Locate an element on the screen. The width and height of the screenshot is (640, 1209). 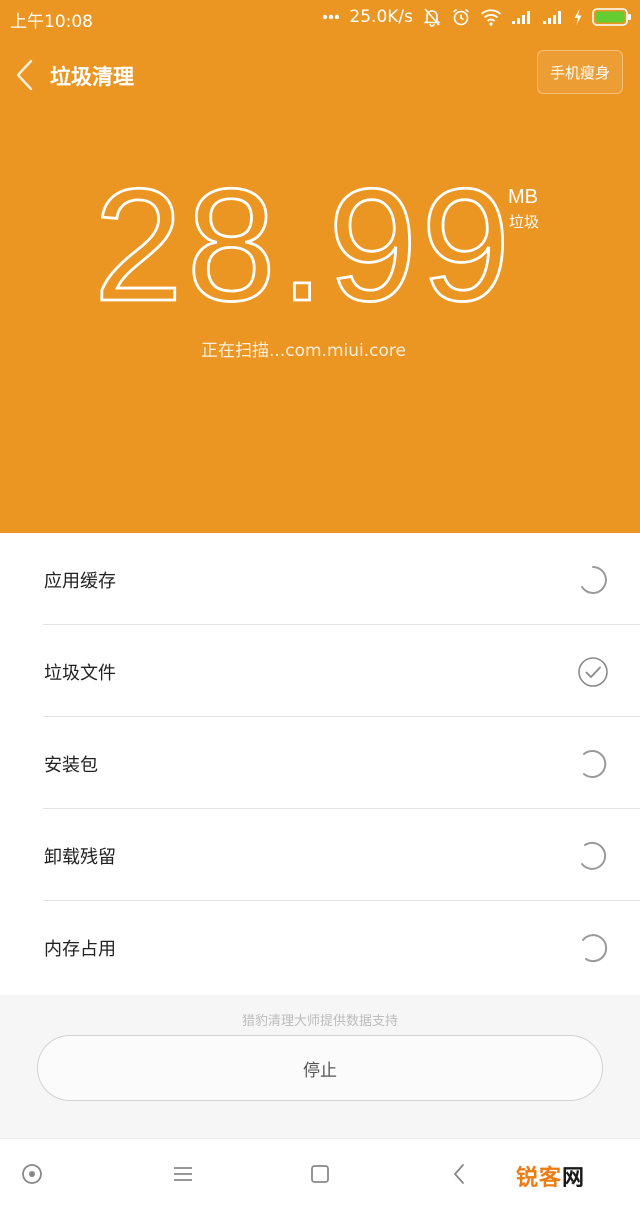
wifi-icon is located at coordinates (491, 17).